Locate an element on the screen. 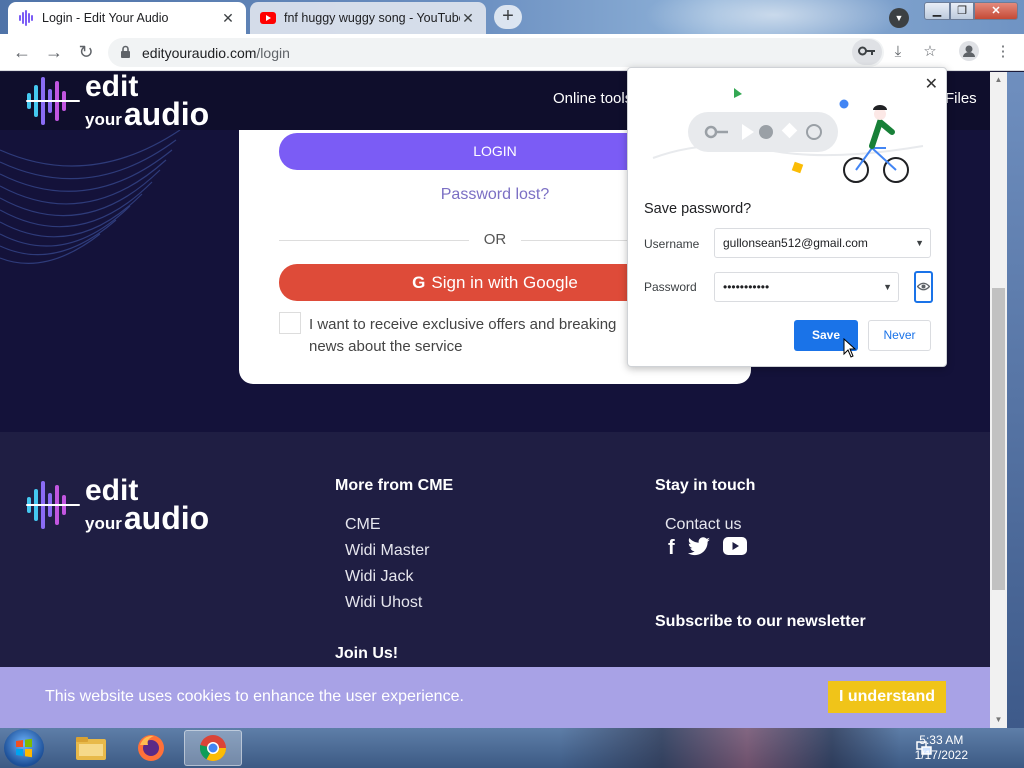 The height and width of the screenshot is (768, 1024). reload-icon: ↻ is located at coordinates (86, 53).